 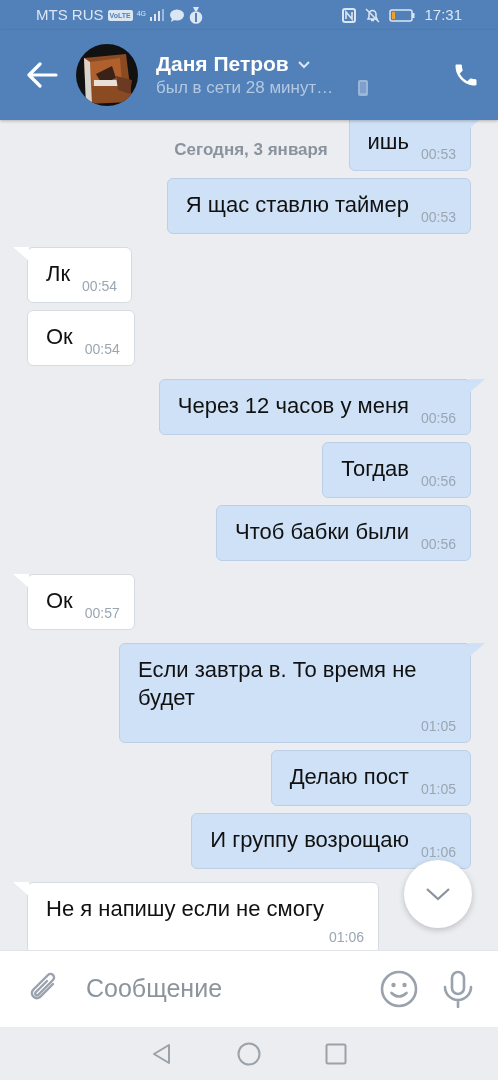 I want to click on message-bubble: И группу возрощаю 01:06, so click(x=331, y=841).